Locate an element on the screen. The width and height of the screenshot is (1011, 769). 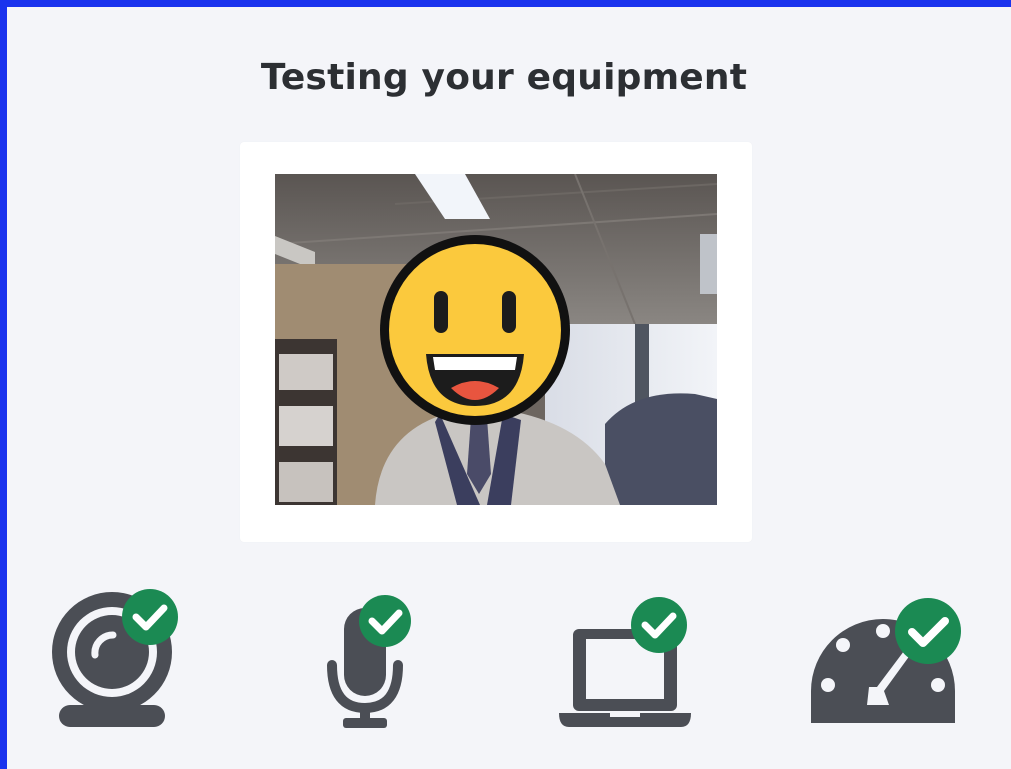
microphone-check is located at coordinates (377, 660).